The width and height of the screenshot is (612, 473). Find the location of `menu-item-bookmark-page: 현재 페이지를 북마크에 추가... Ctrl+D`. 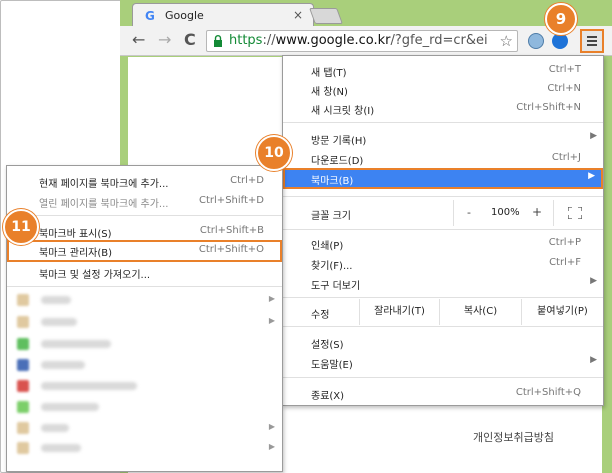

menu-item-bookmark-page: 현재 페이지를 북마크에 추가... Ctrl+D is located at coordinates (144, 181).